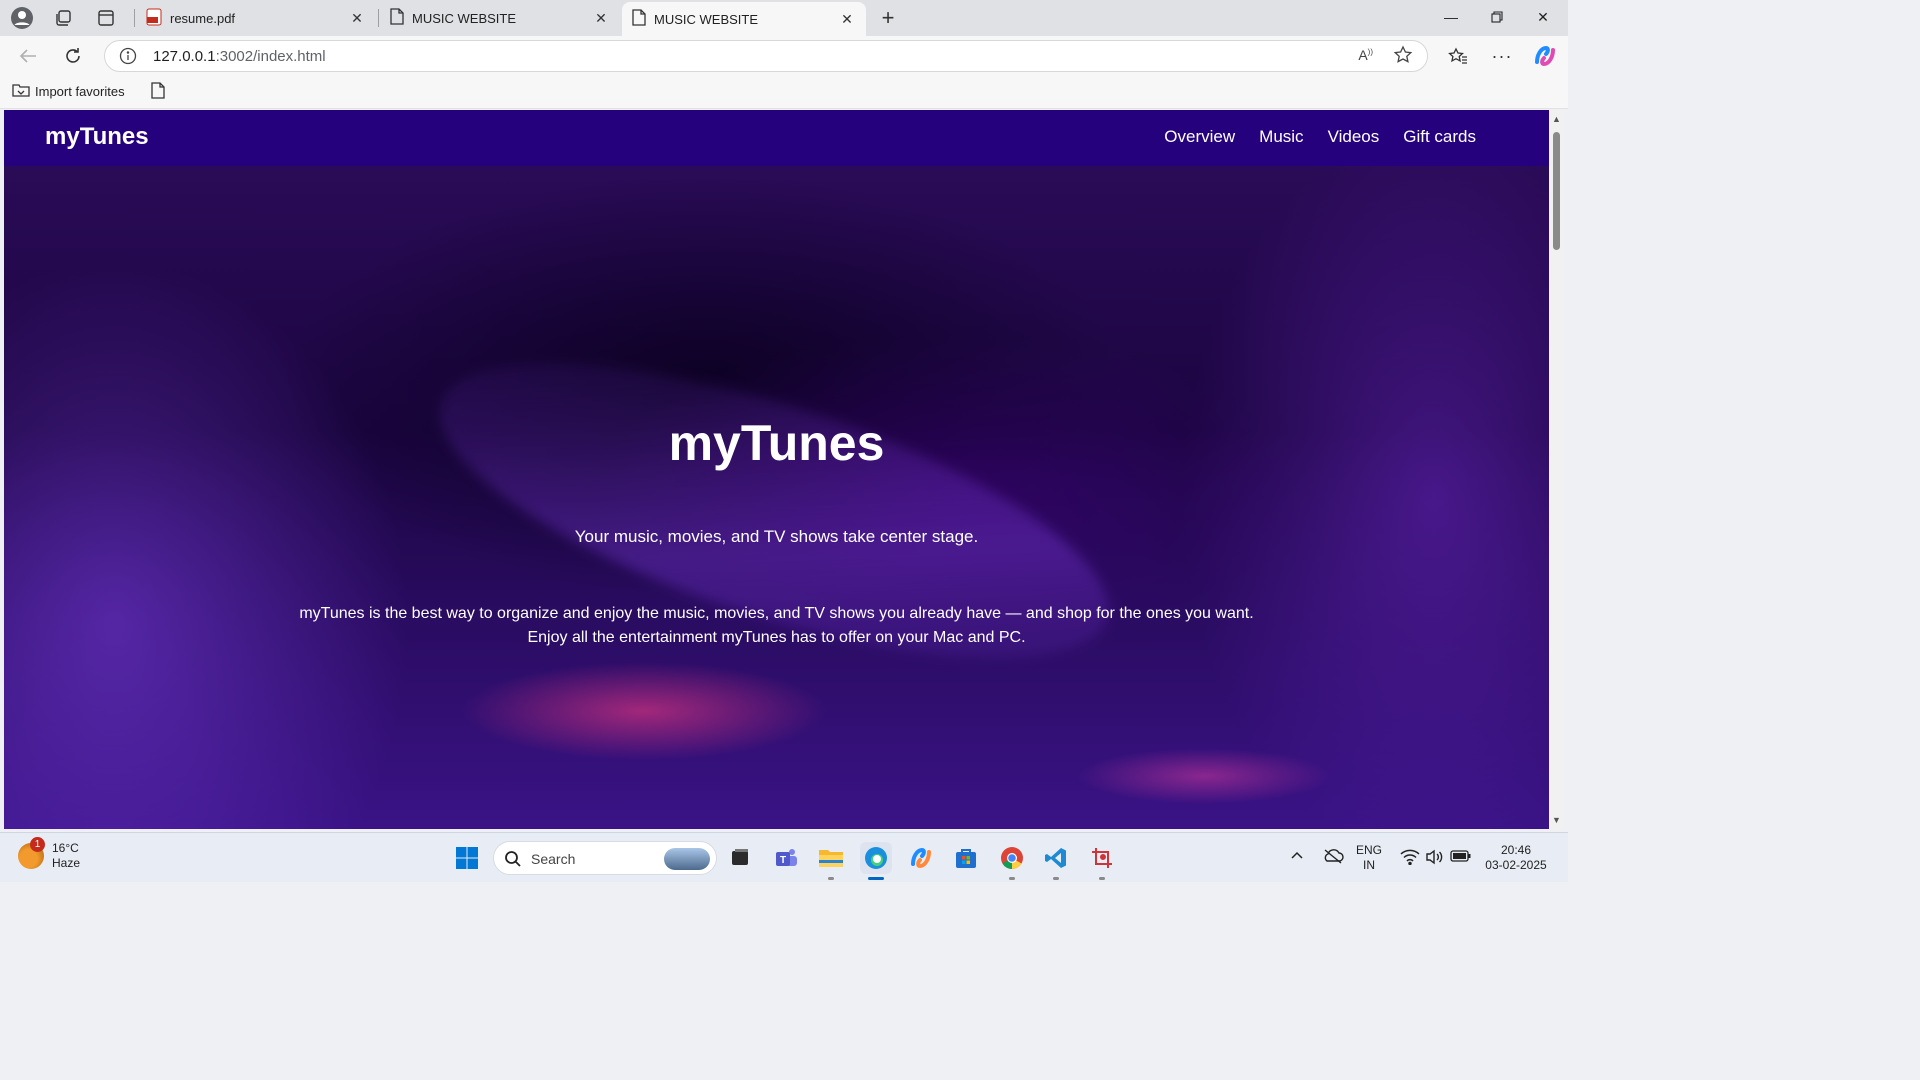 The width and height of the screenshot is (1920, 1080). I want to click on svg-text: T, so click(783, 860).